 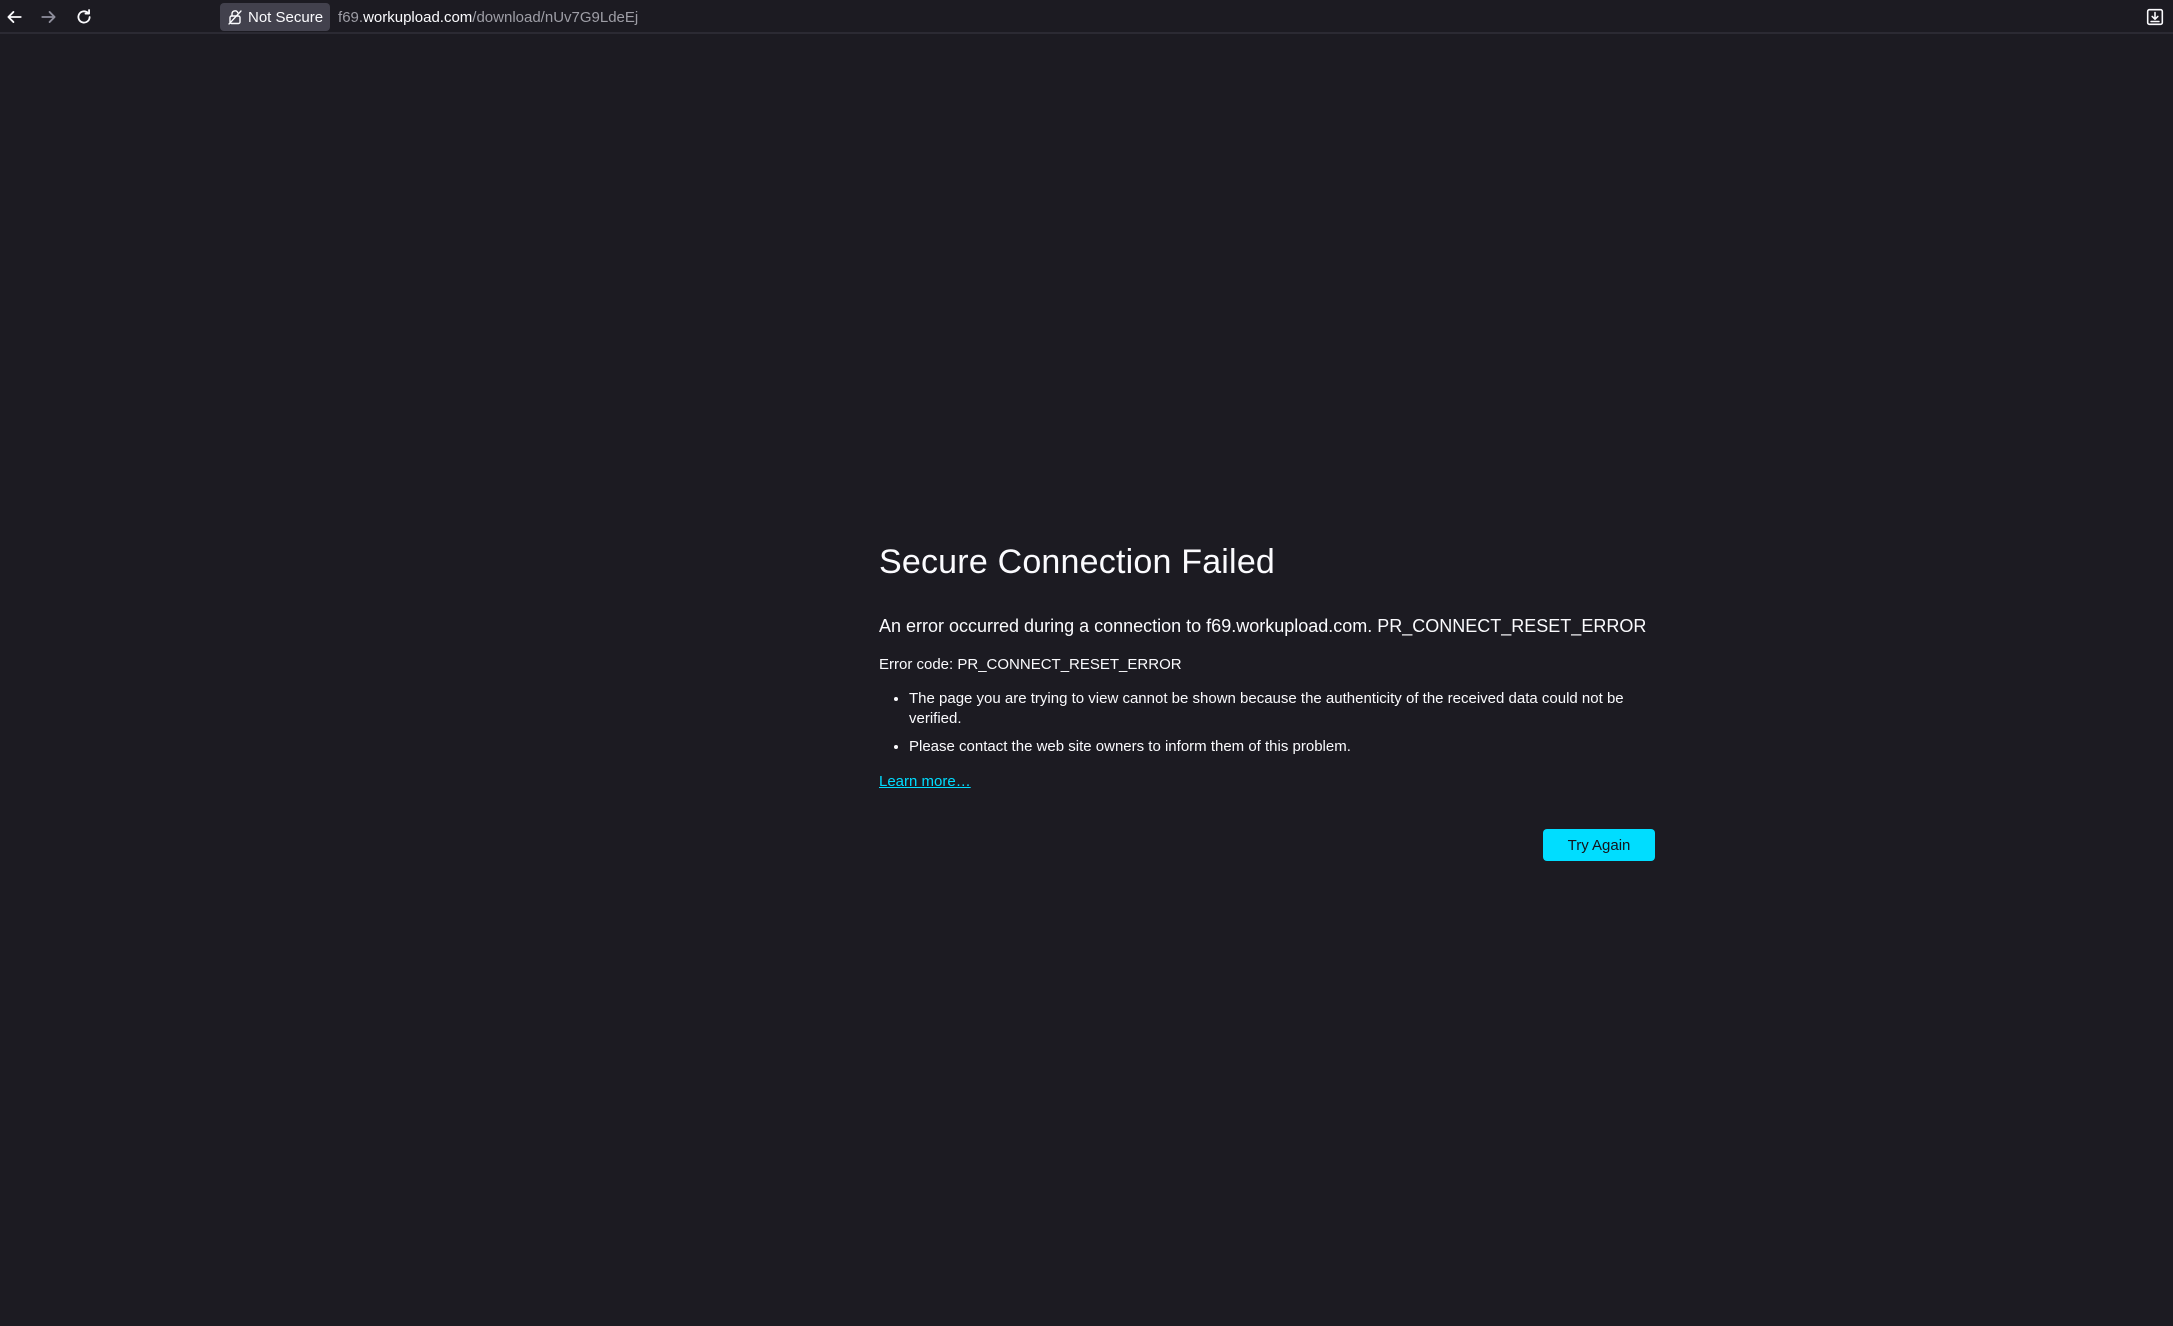 I want to click on security-label: Not Secure, so click(x=286, y=17).